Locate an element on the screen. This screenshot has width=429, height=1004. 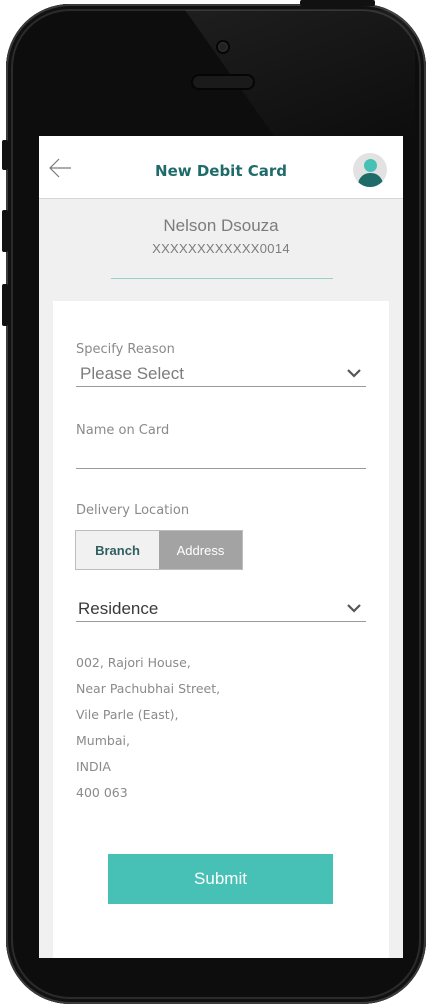
volume-down-button is located at coordinates (5, 305).